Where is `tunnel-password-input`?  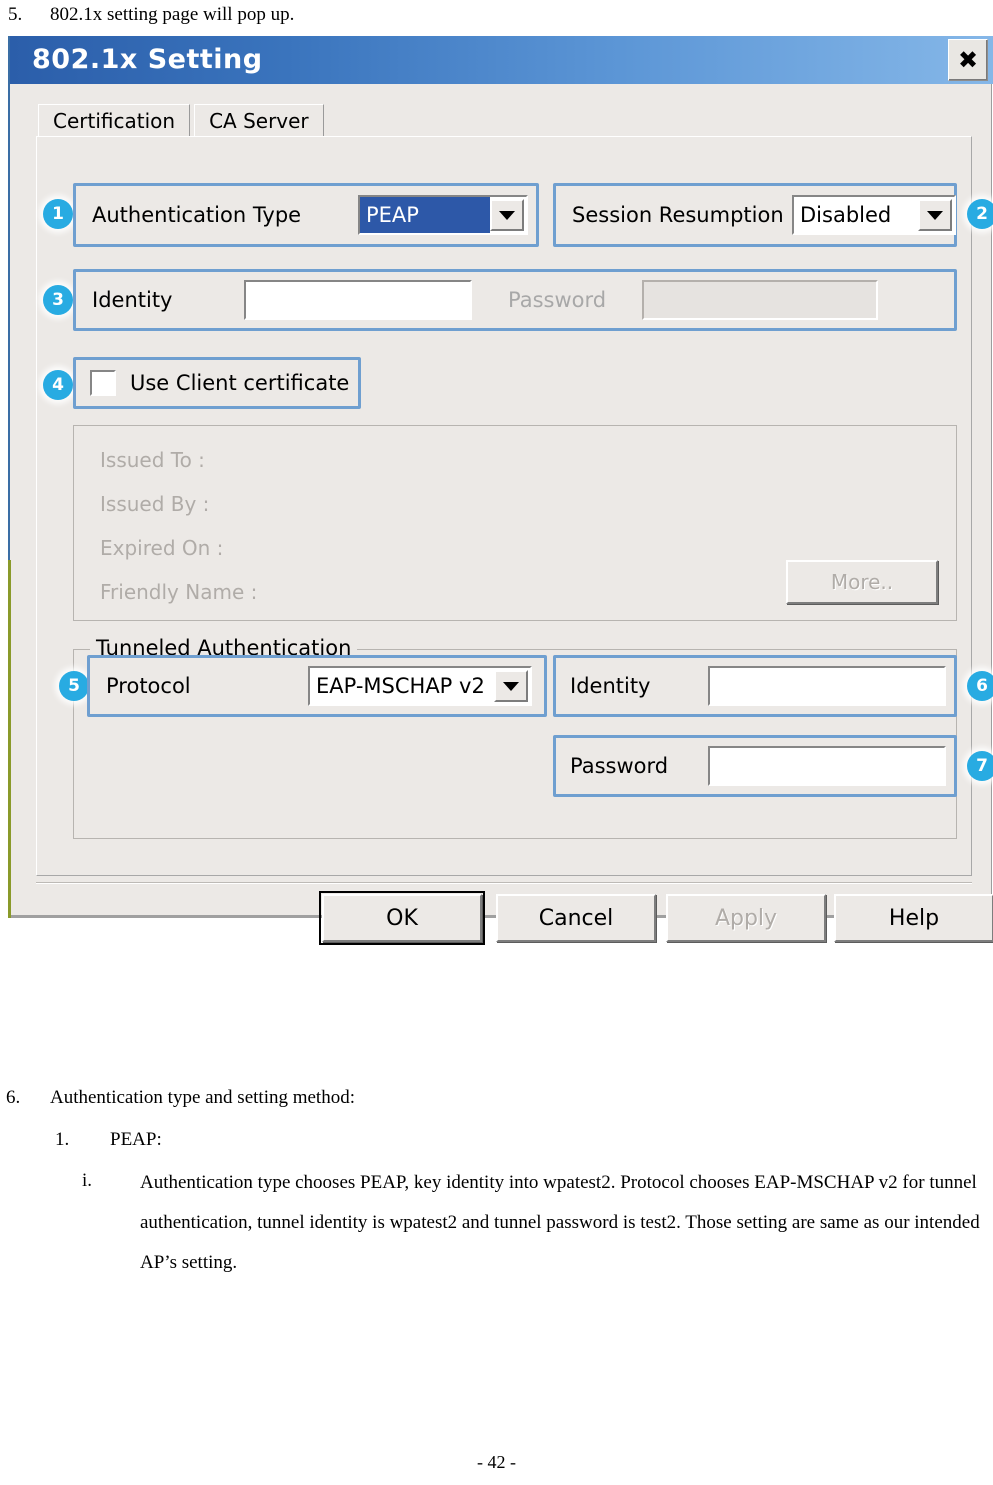 tunnel-password-input is located at coordinates (827, 766).